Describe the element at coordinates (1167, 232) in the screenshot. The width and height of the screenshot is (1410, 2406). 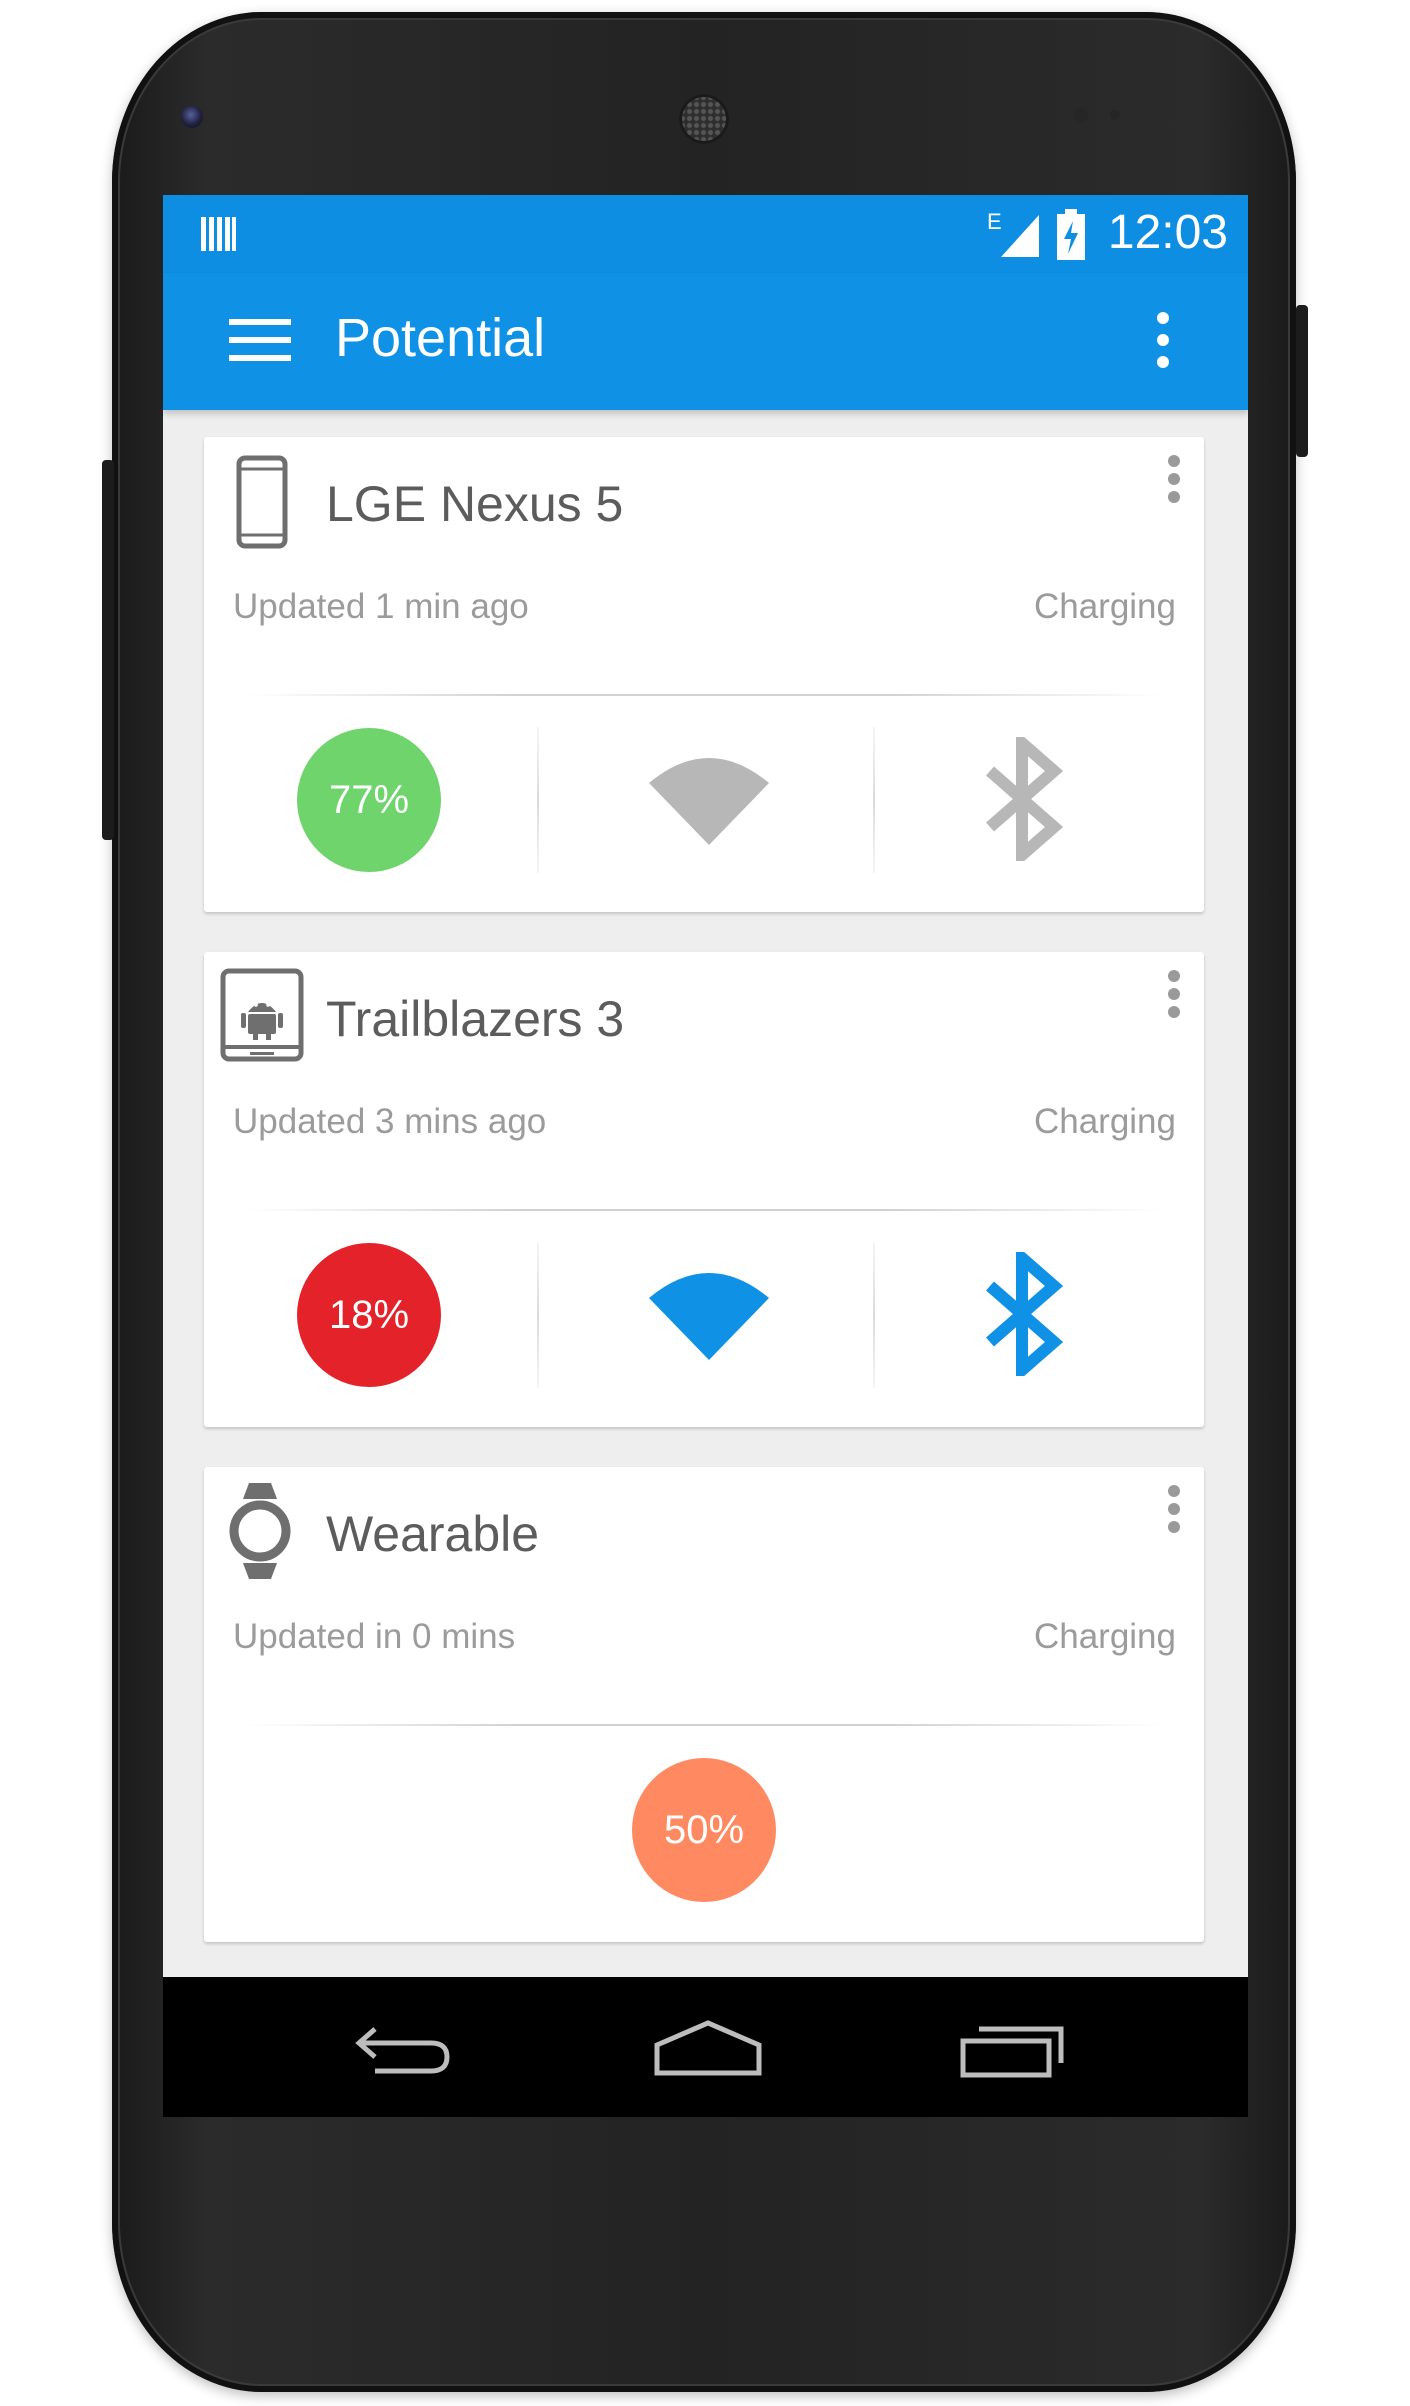
I see `status-time: 12:03` at that location.